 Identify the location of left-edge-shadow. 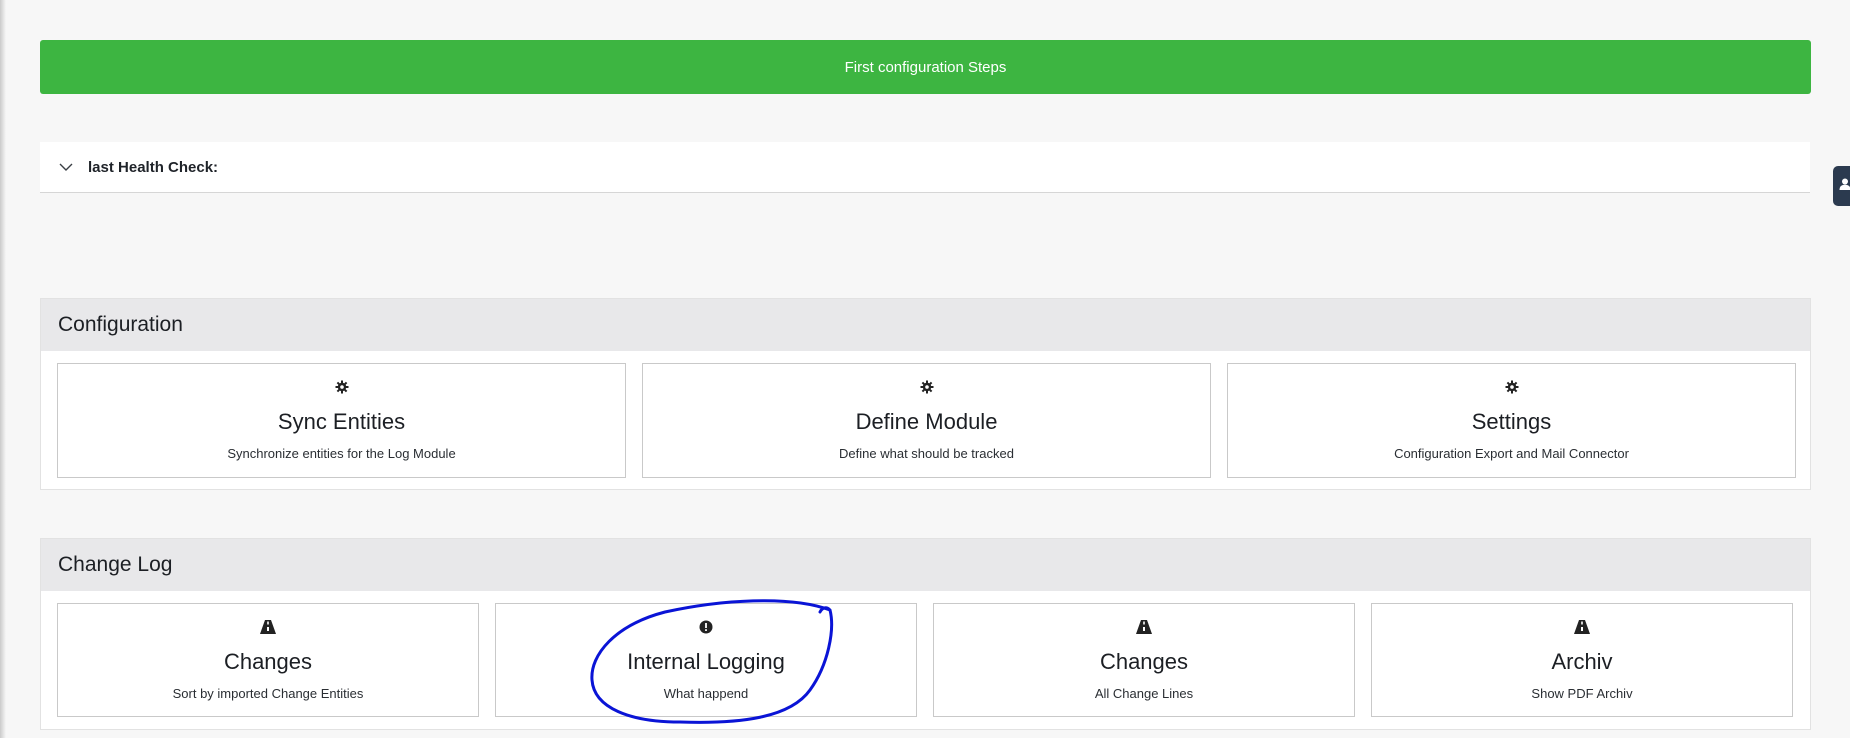
(3, 369).